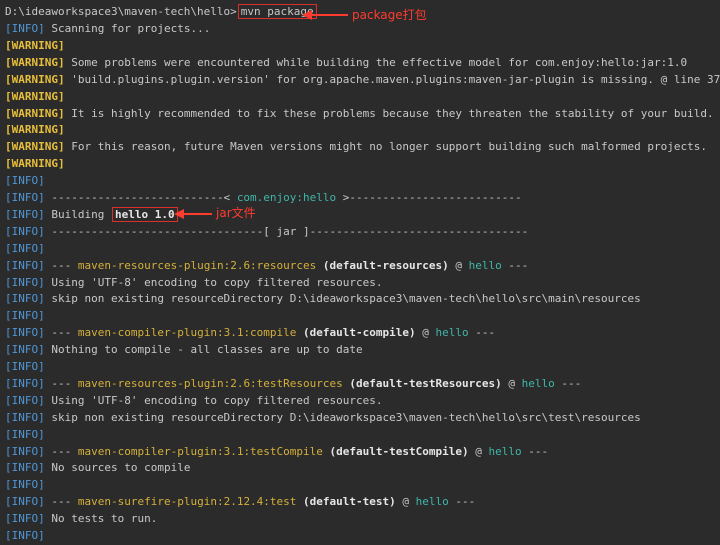 The image size is (720, 545). I want to click on log-line: [INFO] No sources to compile, so click(97, 467).